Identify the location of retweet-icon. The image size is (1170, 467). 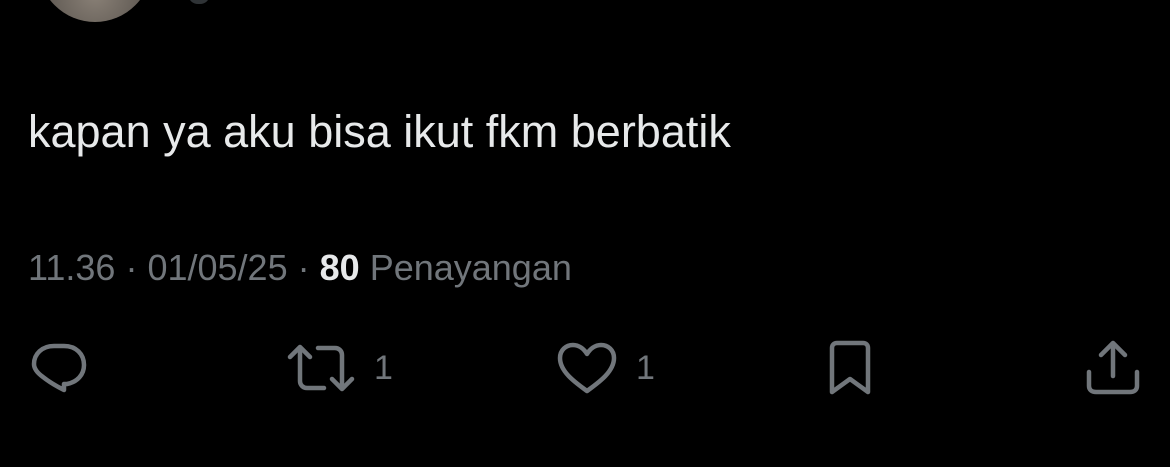
(321, 368).